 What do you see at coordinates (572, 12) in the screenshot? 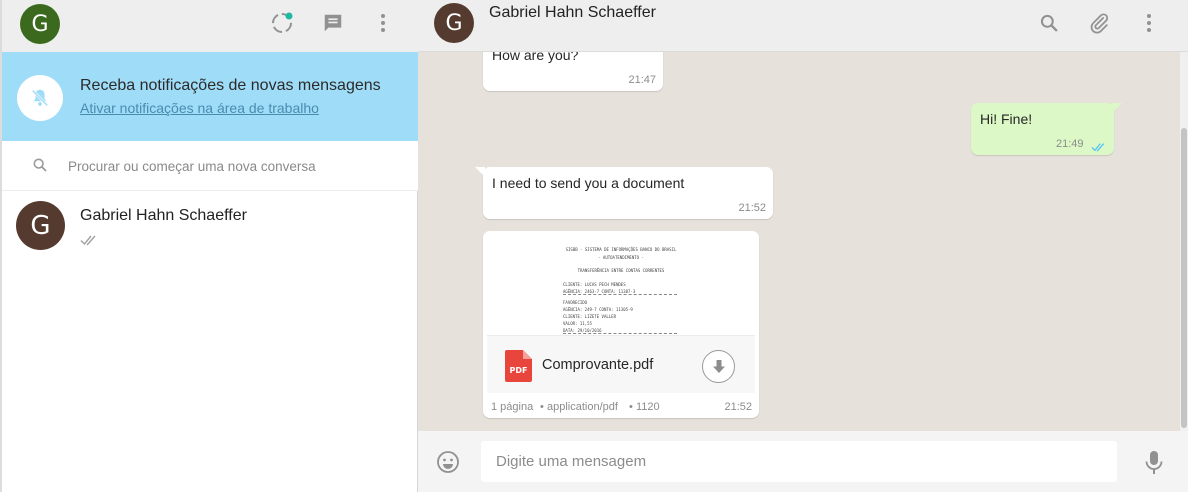
I see `contact-name: Gabriel Hahn Schaeffer` at bounding box center [572, 12].